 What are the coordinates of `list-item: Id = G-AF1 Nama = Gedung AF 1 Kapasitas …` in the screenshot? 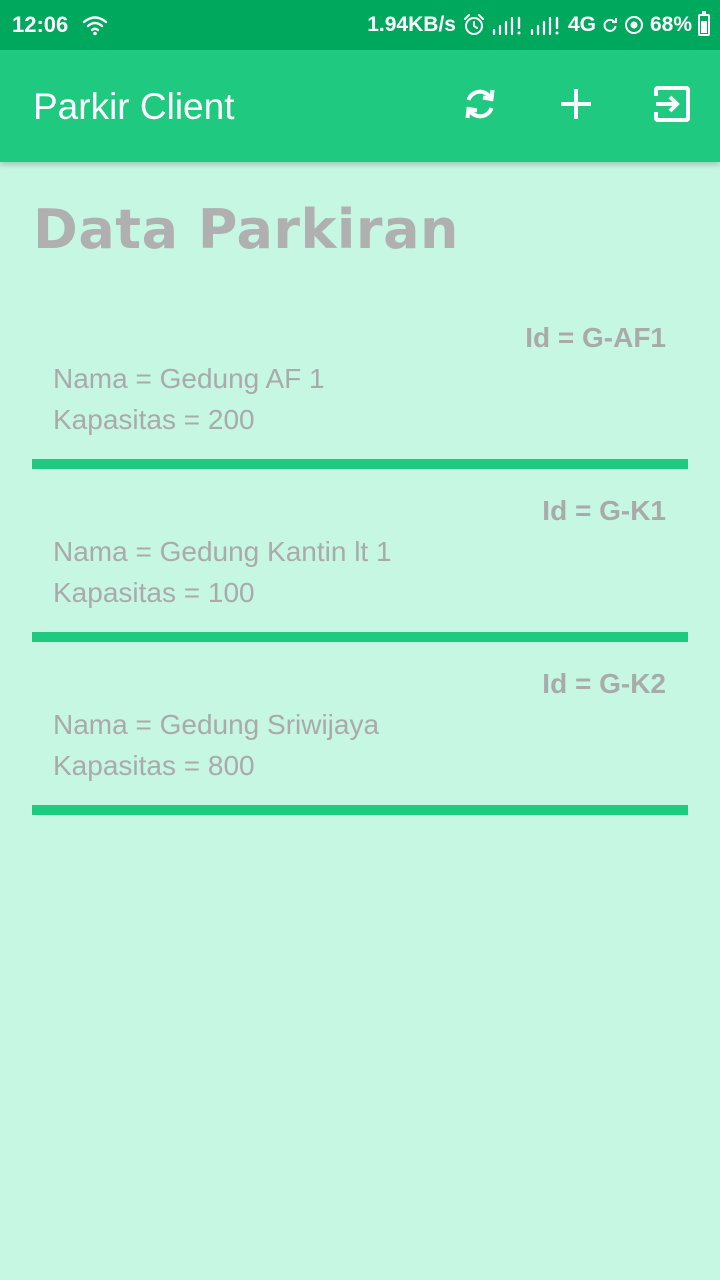 It's located at (360, 398).